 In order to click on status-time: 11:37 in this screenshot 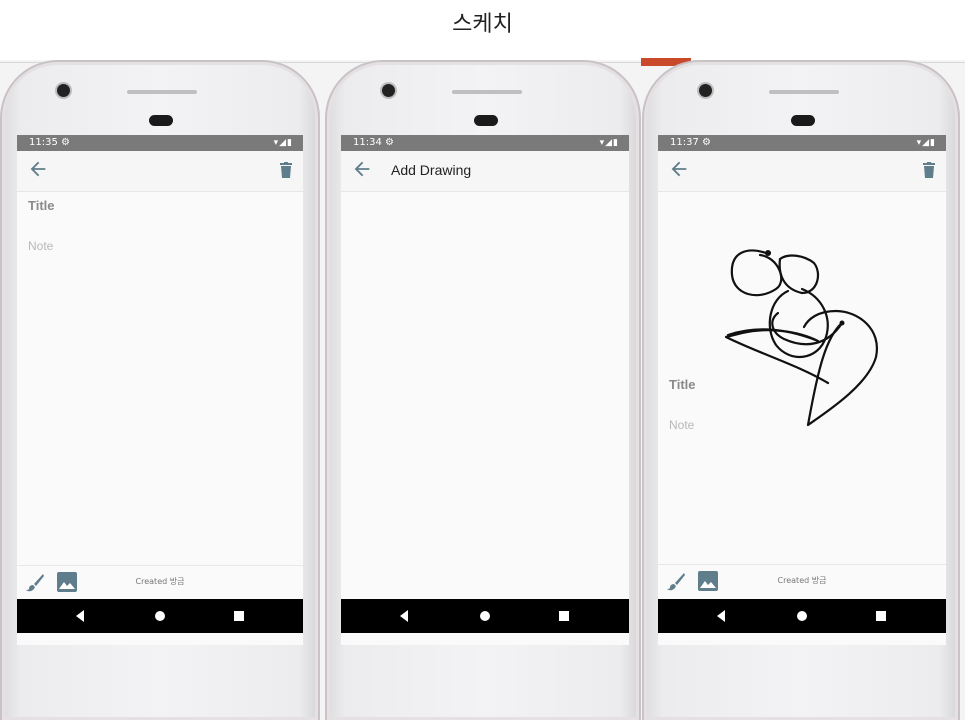, I will do `click(684, 142)`.